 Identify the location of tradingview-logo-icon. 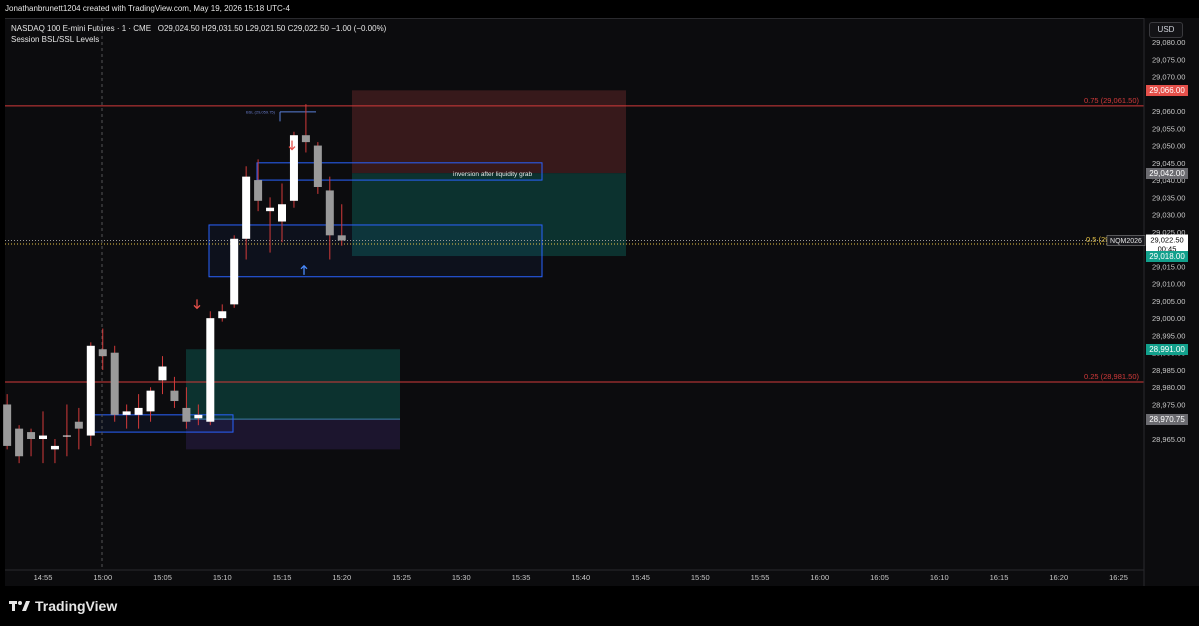
(19, 606).